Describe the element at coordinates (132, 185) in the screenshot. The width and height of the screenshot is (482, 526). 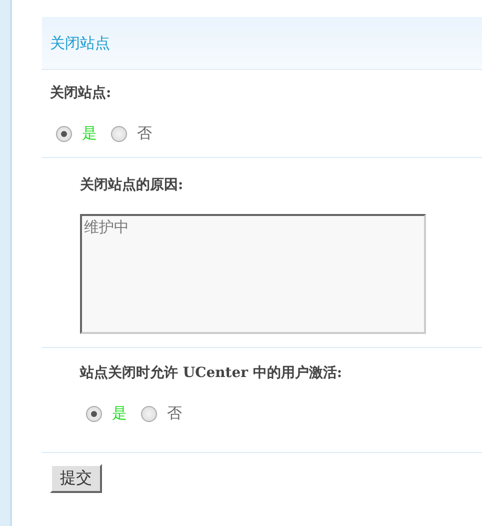
I see `setting-label: 关闭站点的原因:` at that location.